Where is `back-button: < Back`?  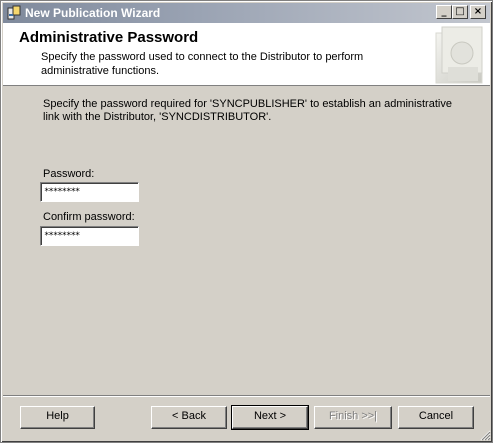 back-button: < Back is located at coordinates (189, 417).